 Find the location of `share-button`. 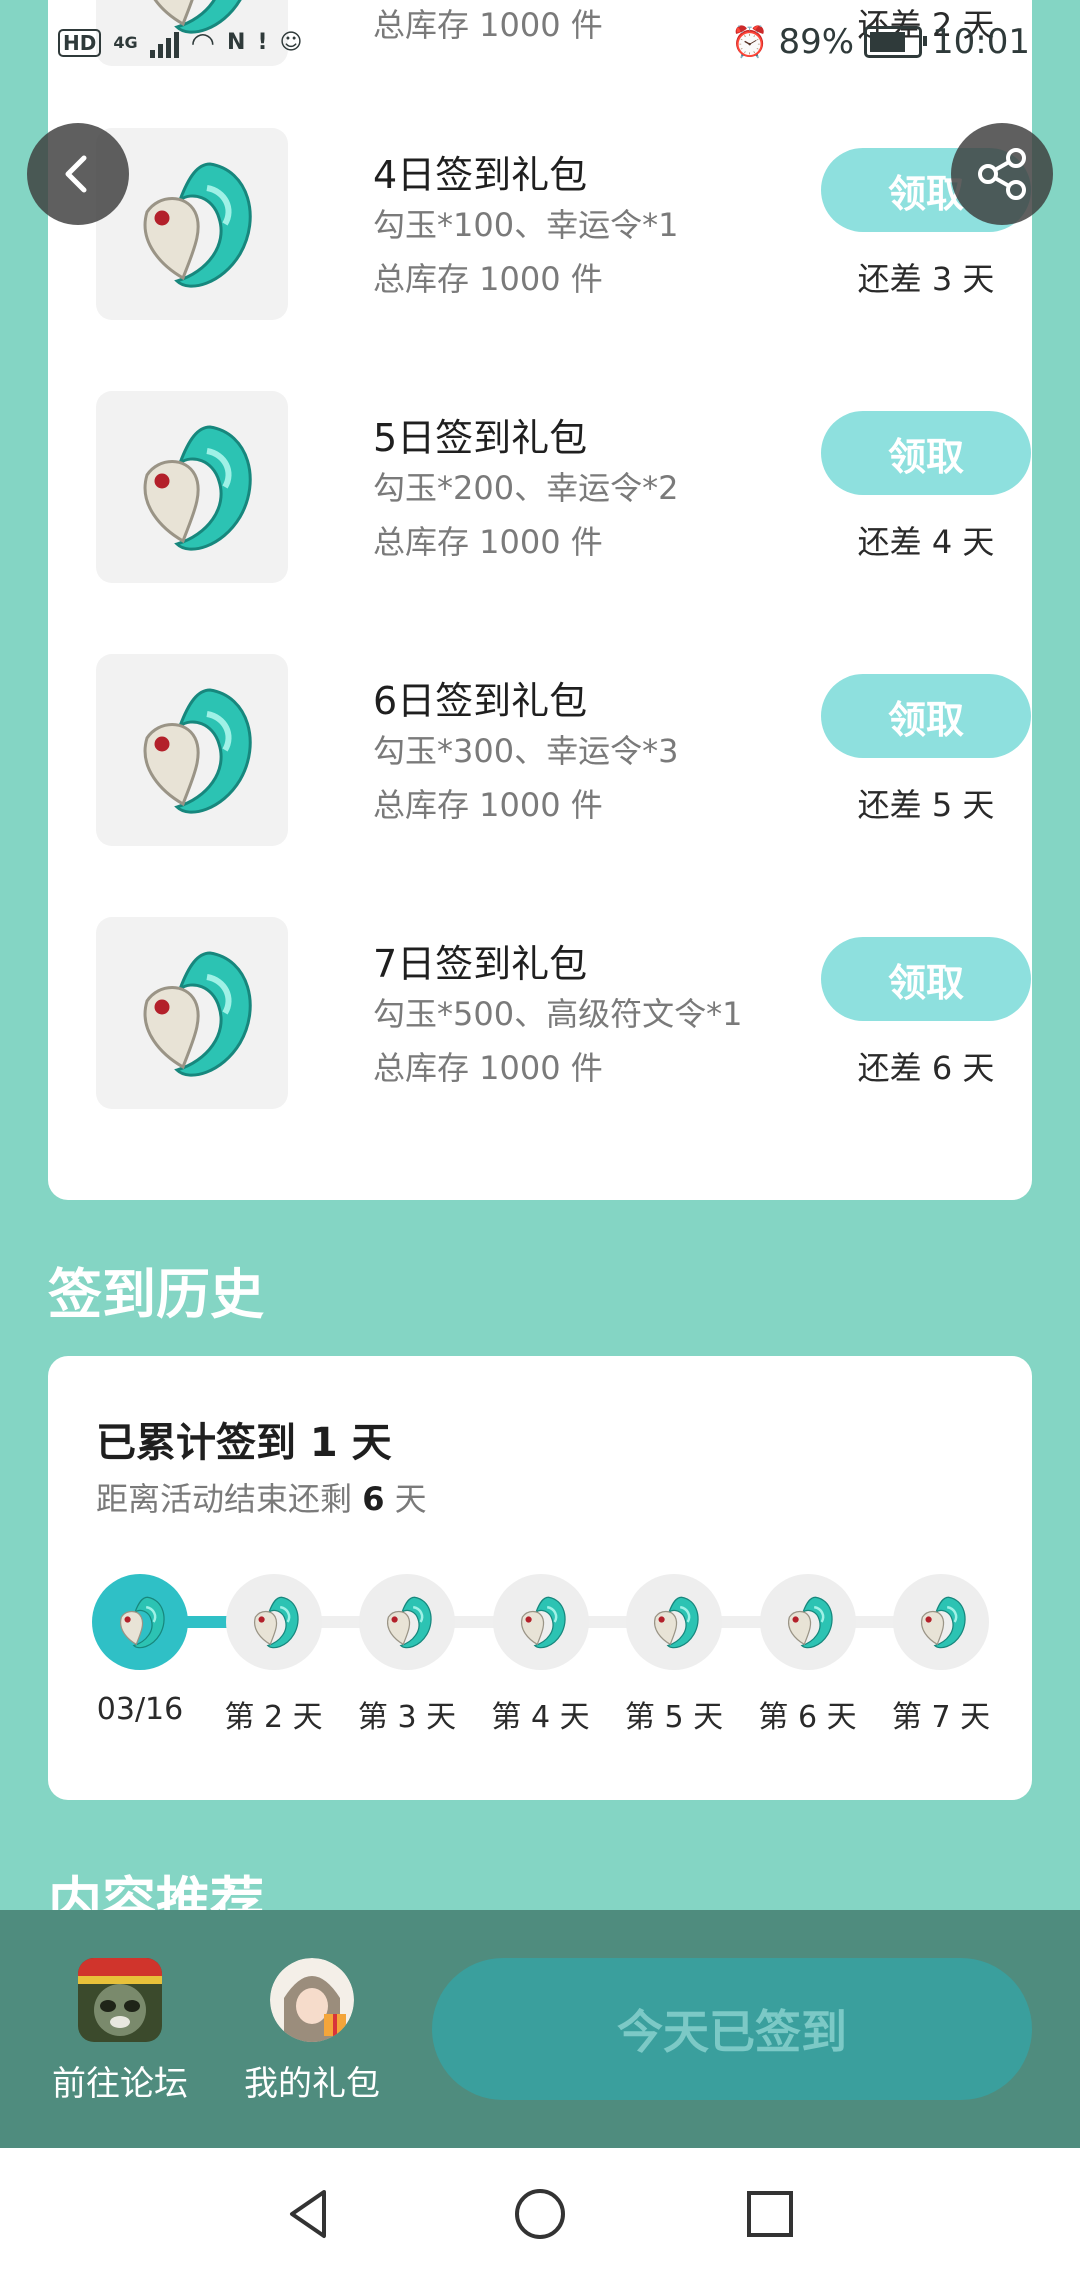

share-button is located at coordinates (1002, 174).